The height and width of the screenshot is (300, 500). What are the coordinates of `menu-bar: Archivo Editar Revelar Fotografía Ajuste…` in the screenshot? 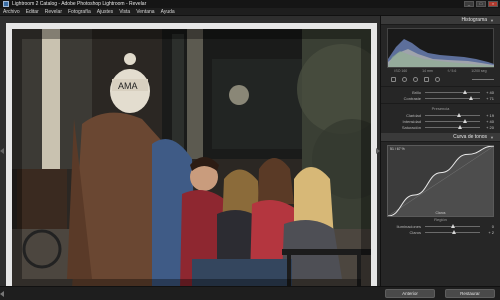 It's located at (250, 12).